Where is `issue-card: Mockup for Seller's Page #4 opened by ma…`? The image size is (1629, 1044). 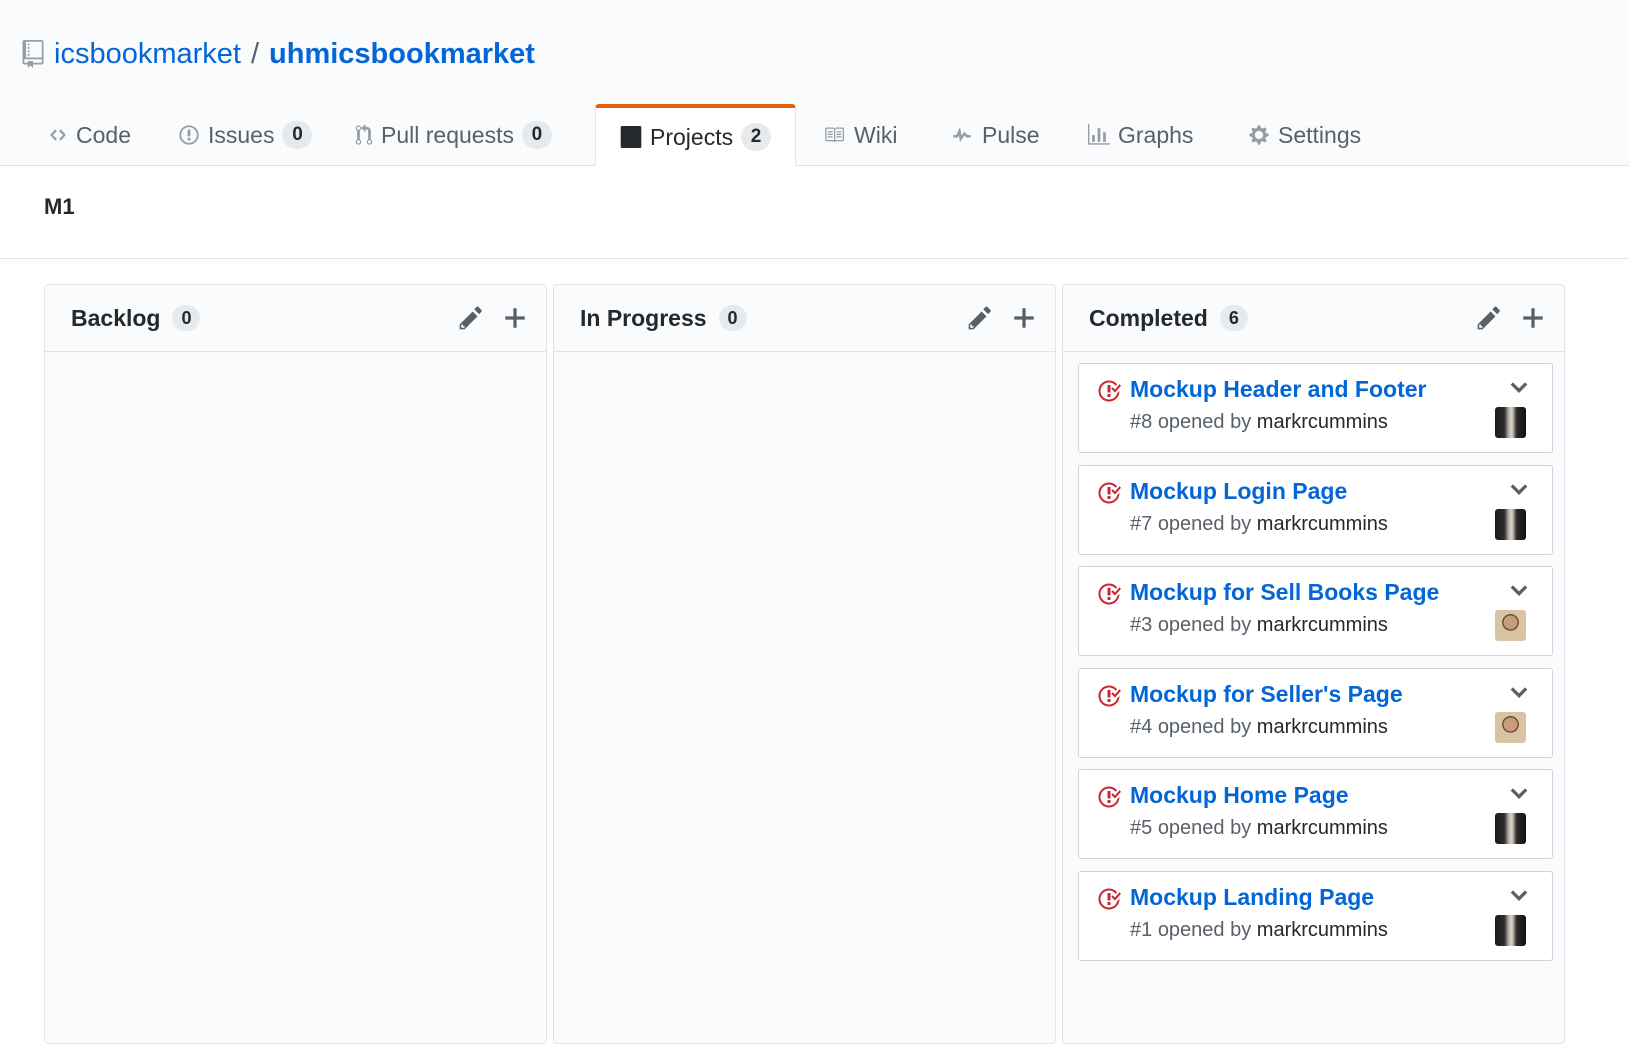 issue-card: Mockup for Seller's Page #4 opened by ma… is located at coordinates (1315, 712).